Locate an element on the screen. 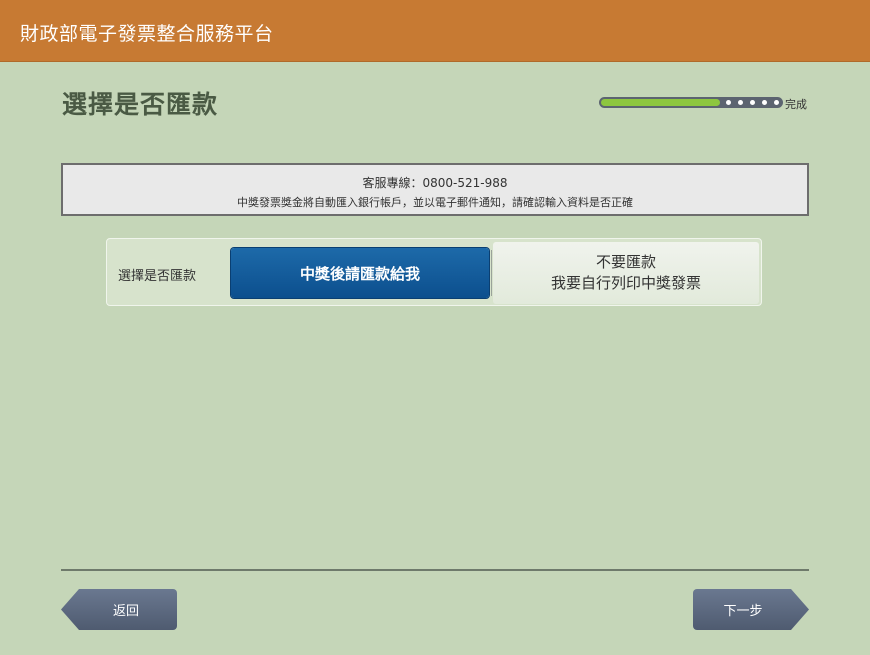 The image size is (870, 655). hotline-text: 客服專線：0800-521-988 is located at coordinates (435, 183).